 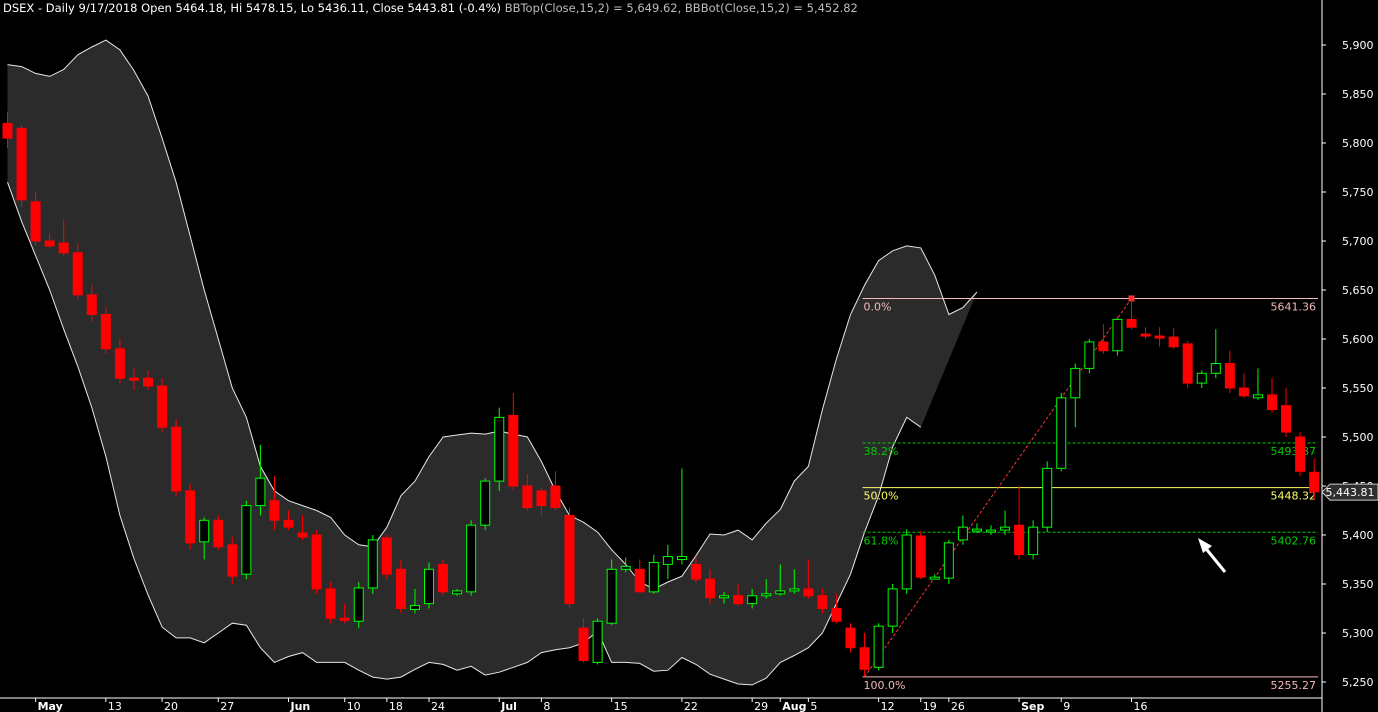 What do you see at coordinates (885, 685) in the screenshot?
I see `fib-pct-label-4: 100.0%` at bounding box center [885, 685].